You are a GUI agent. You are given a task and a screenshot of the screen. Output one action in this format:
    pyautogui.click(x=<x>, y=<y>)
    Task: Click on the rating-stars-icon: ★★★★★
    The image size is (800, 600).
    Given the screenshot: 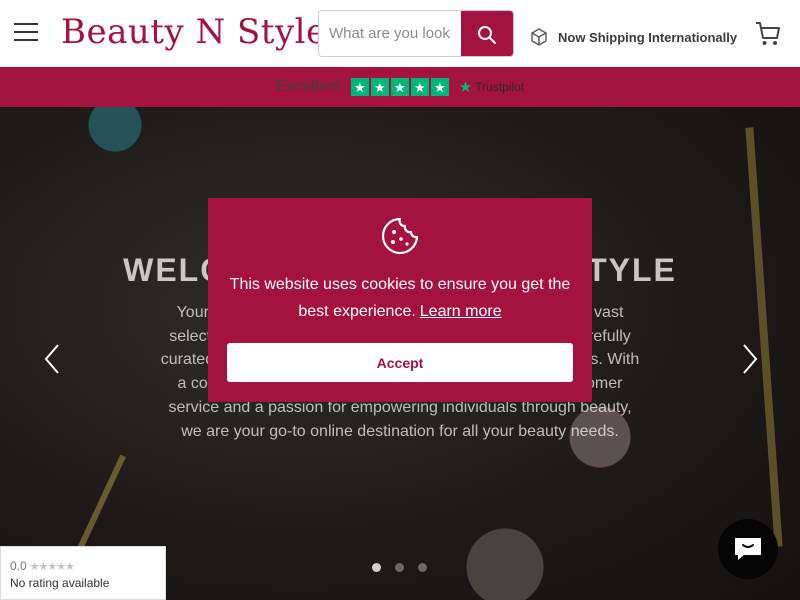 What is the action you would take?
    pyautogui.click(x=52, y=566)
    